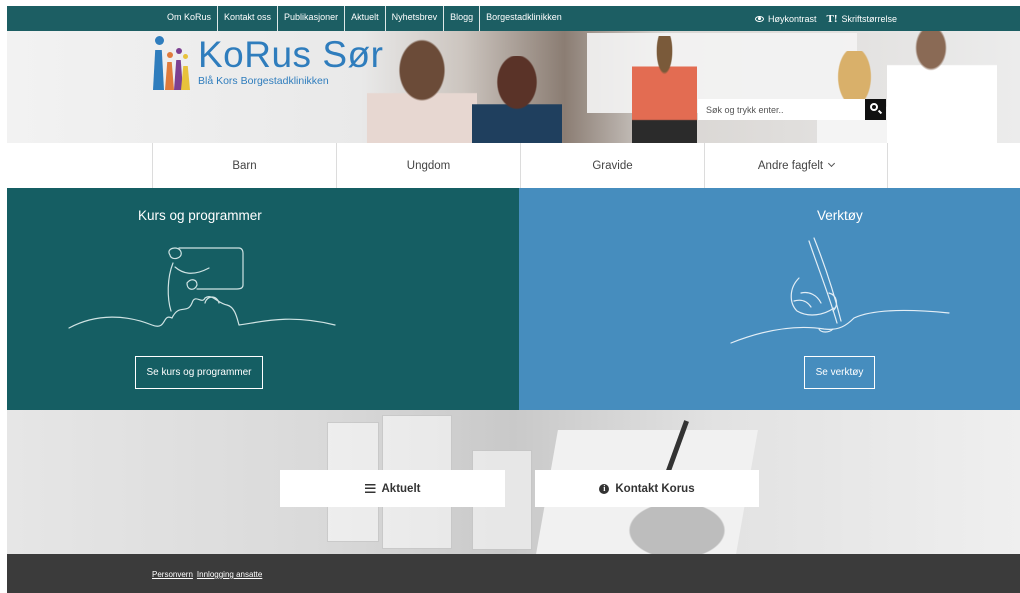 The image size is (1020, 593). What do you see at coordinates (291, 54) in the screenshot?
I see `logo-title: KoRus Sør` at bounding box center [291, 54].